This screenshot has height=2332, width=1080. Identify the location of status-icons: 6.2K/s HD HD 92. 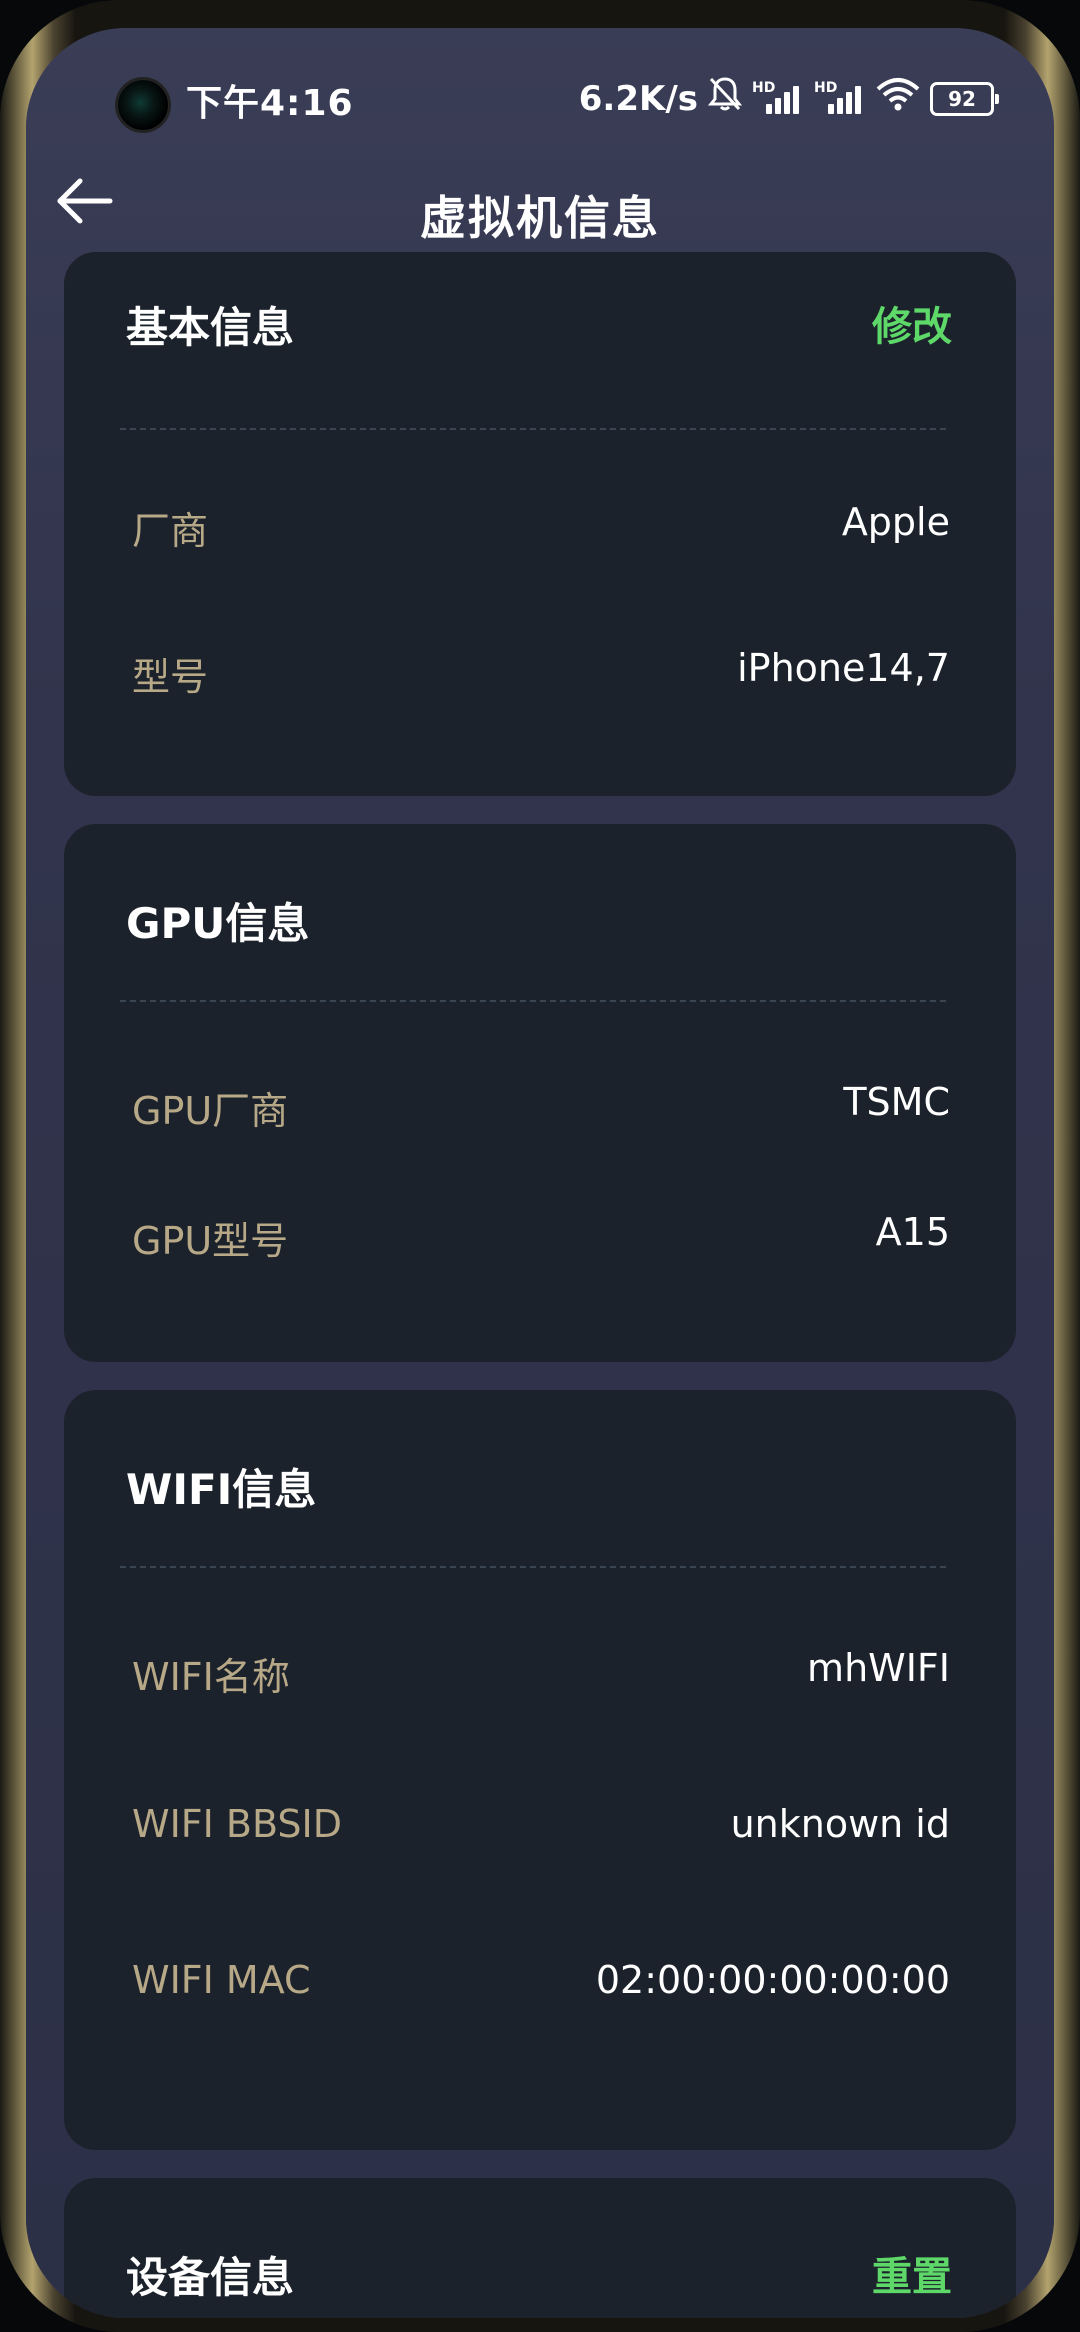
(788, 98).